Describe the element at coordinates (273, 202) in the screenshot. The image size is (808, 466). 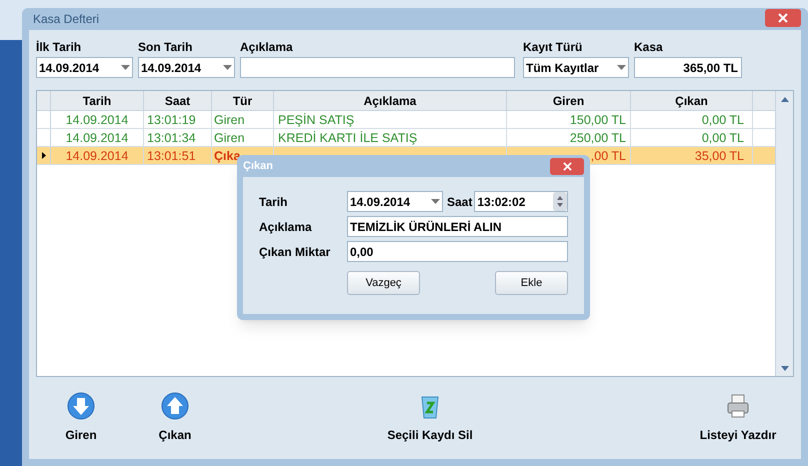
I see `field-label: Tarih` at that location.